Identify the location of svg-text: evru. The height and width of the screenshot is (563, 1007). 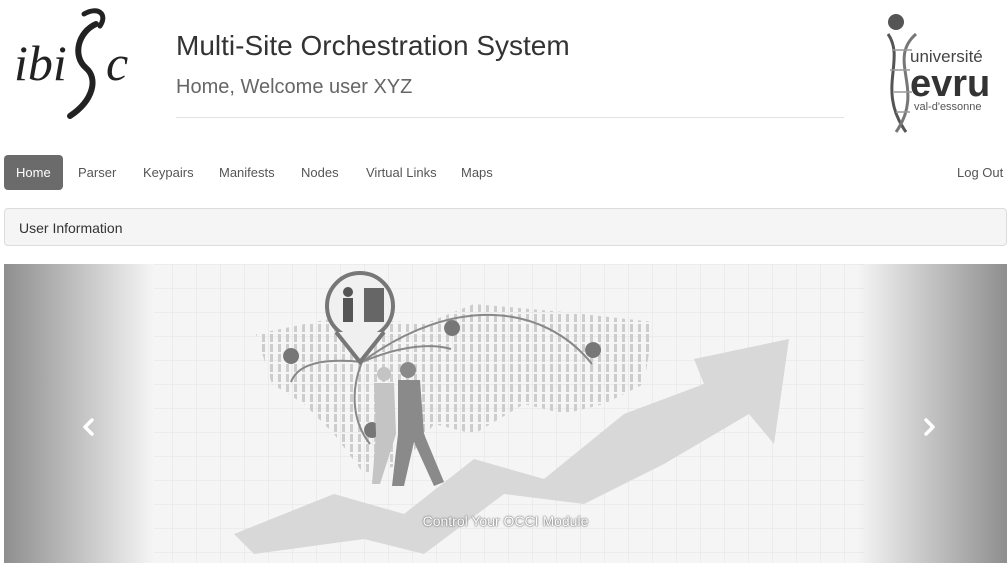
(950, 84).